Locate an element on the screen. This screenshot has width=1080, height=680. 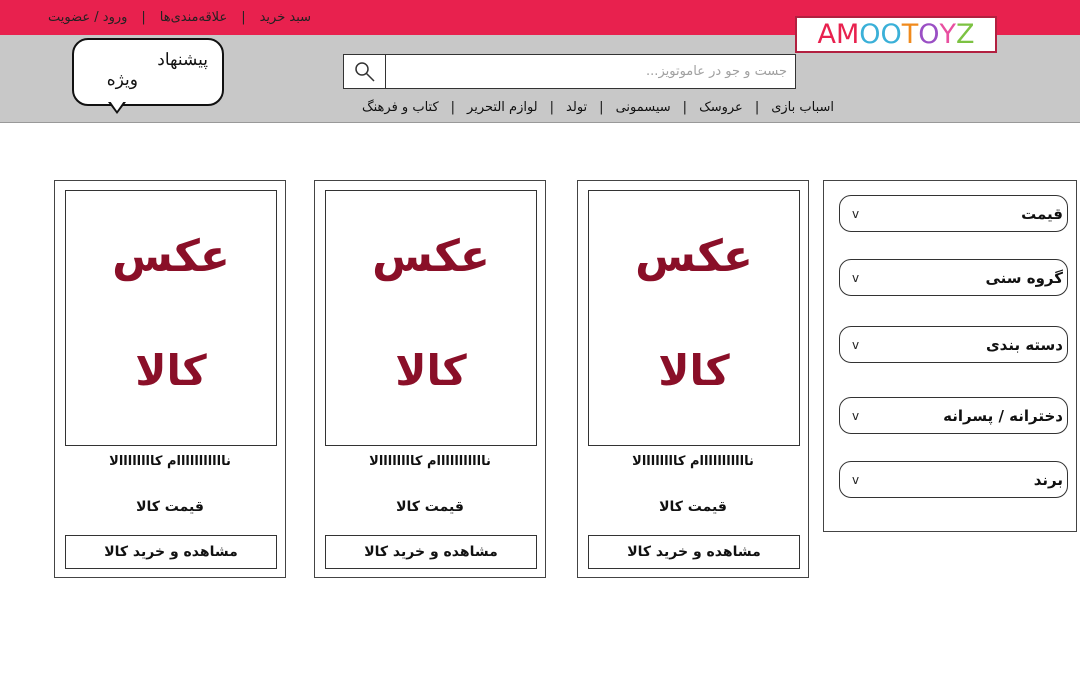
speech-bubble-tail-fill is located at coordinates (117, 106).